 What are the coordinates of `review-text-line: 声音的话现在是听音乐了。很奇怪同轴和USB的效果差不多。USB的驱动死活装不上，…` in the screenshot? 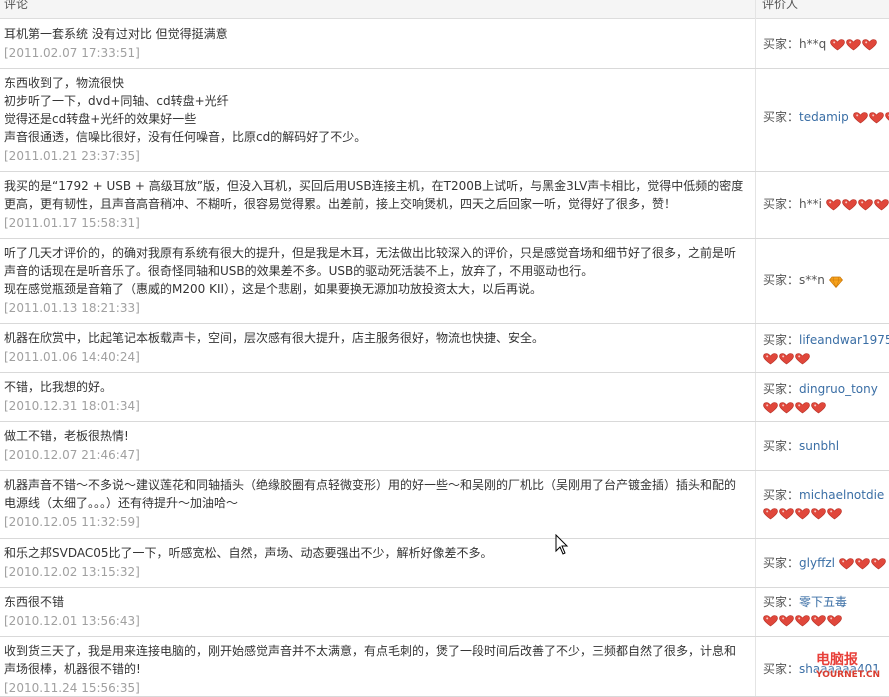 It's located at (299, 271).